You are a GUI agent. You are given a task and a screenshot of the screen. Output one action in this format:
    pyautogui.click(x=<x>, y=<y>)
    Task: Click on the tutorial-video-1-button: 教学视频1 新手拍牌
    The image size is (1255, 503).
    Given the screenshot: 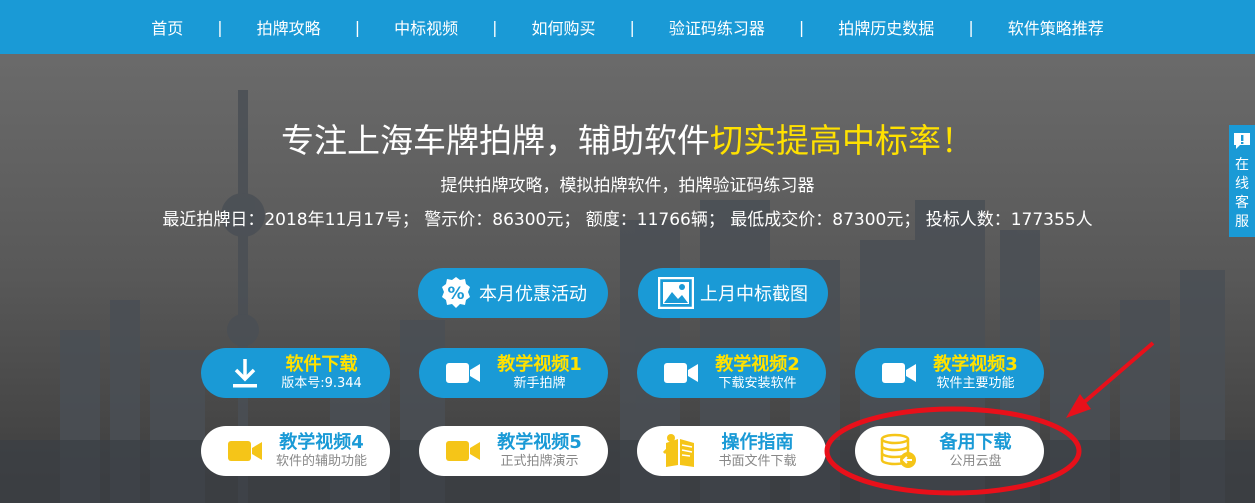 What is the action you would take?
    pyautogui.click(x=513, y=373)
    